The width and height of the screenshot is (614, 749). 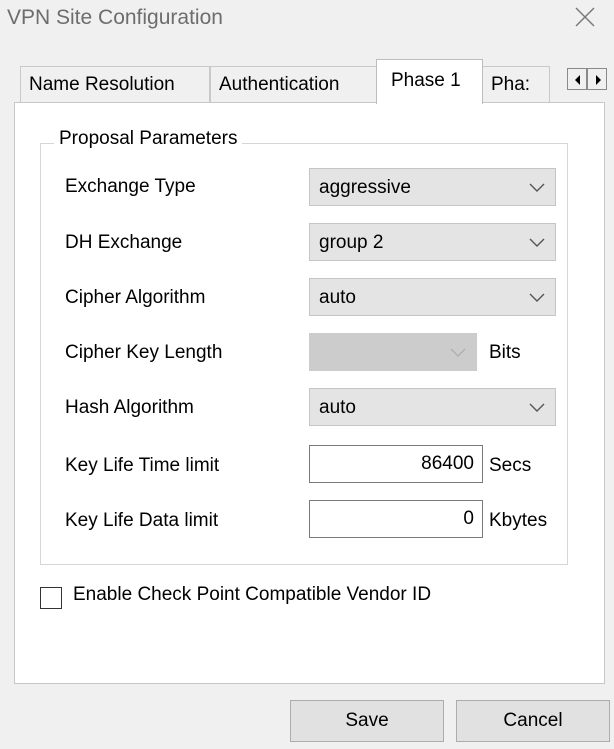 I want to click on dh-exchange-dropdown: group 2, so click(x=432, y=242).